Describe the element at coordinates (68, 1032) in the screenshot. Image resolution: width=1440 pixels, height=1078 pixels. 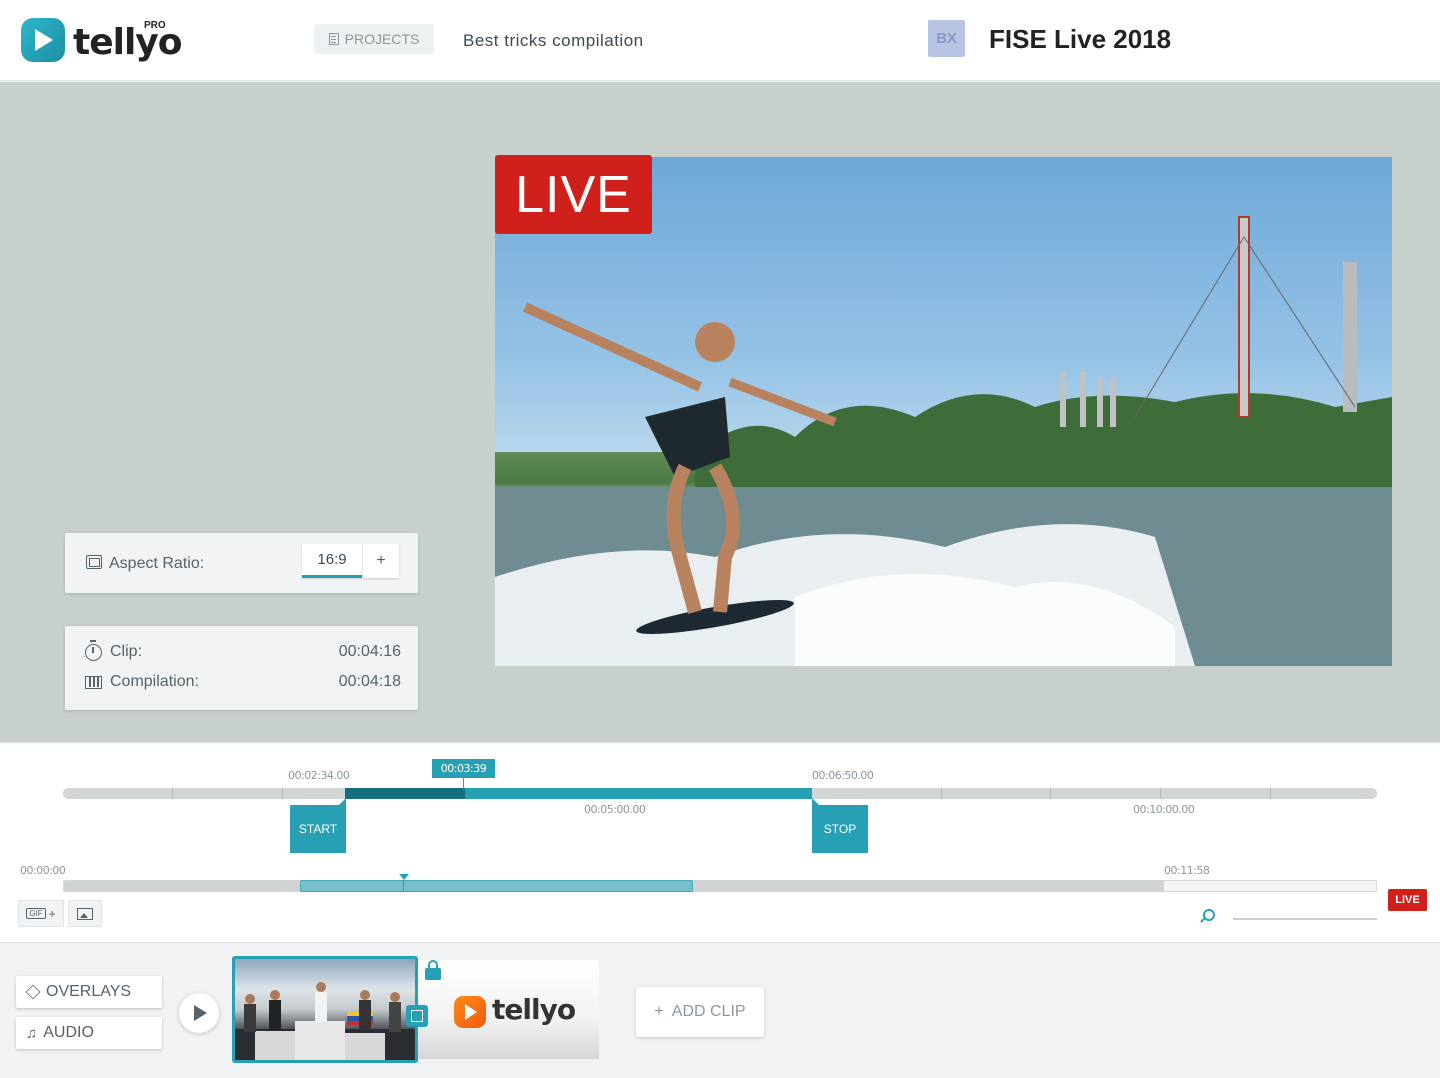
I see `audio-label: AUDIO` at that location.